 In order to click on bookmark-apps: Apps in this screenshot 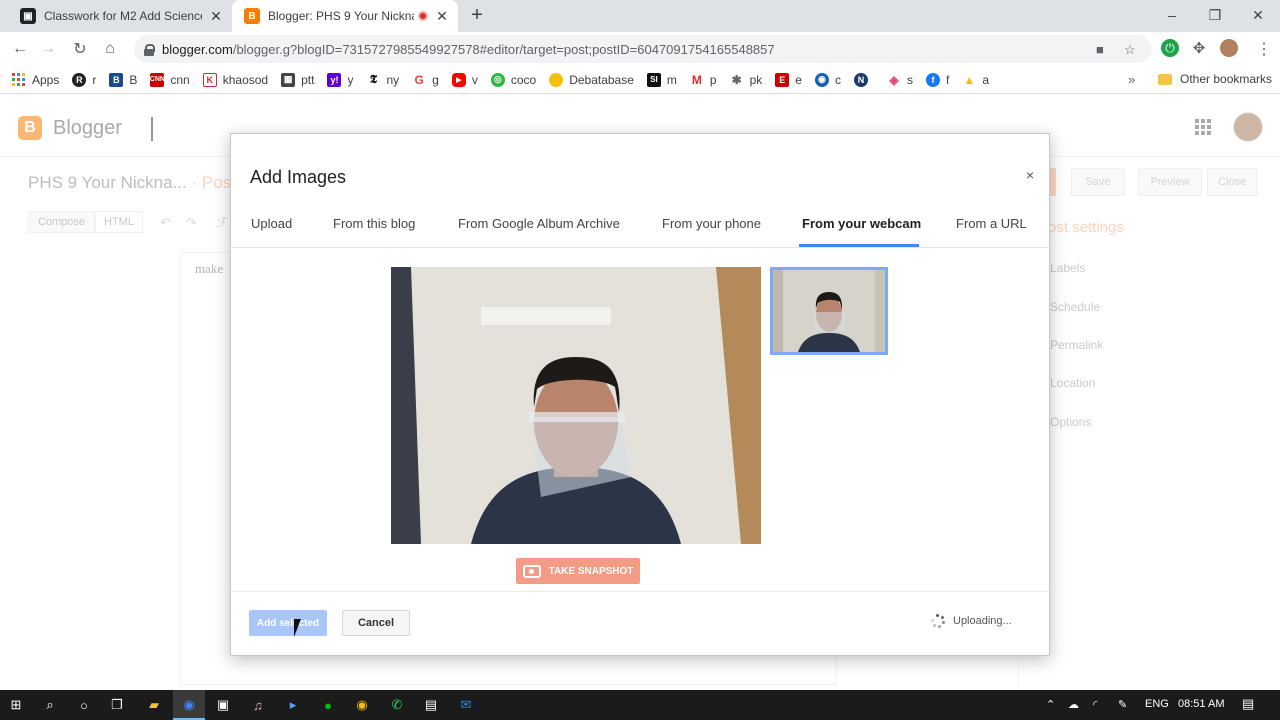, I will do `click(35, 80)`.